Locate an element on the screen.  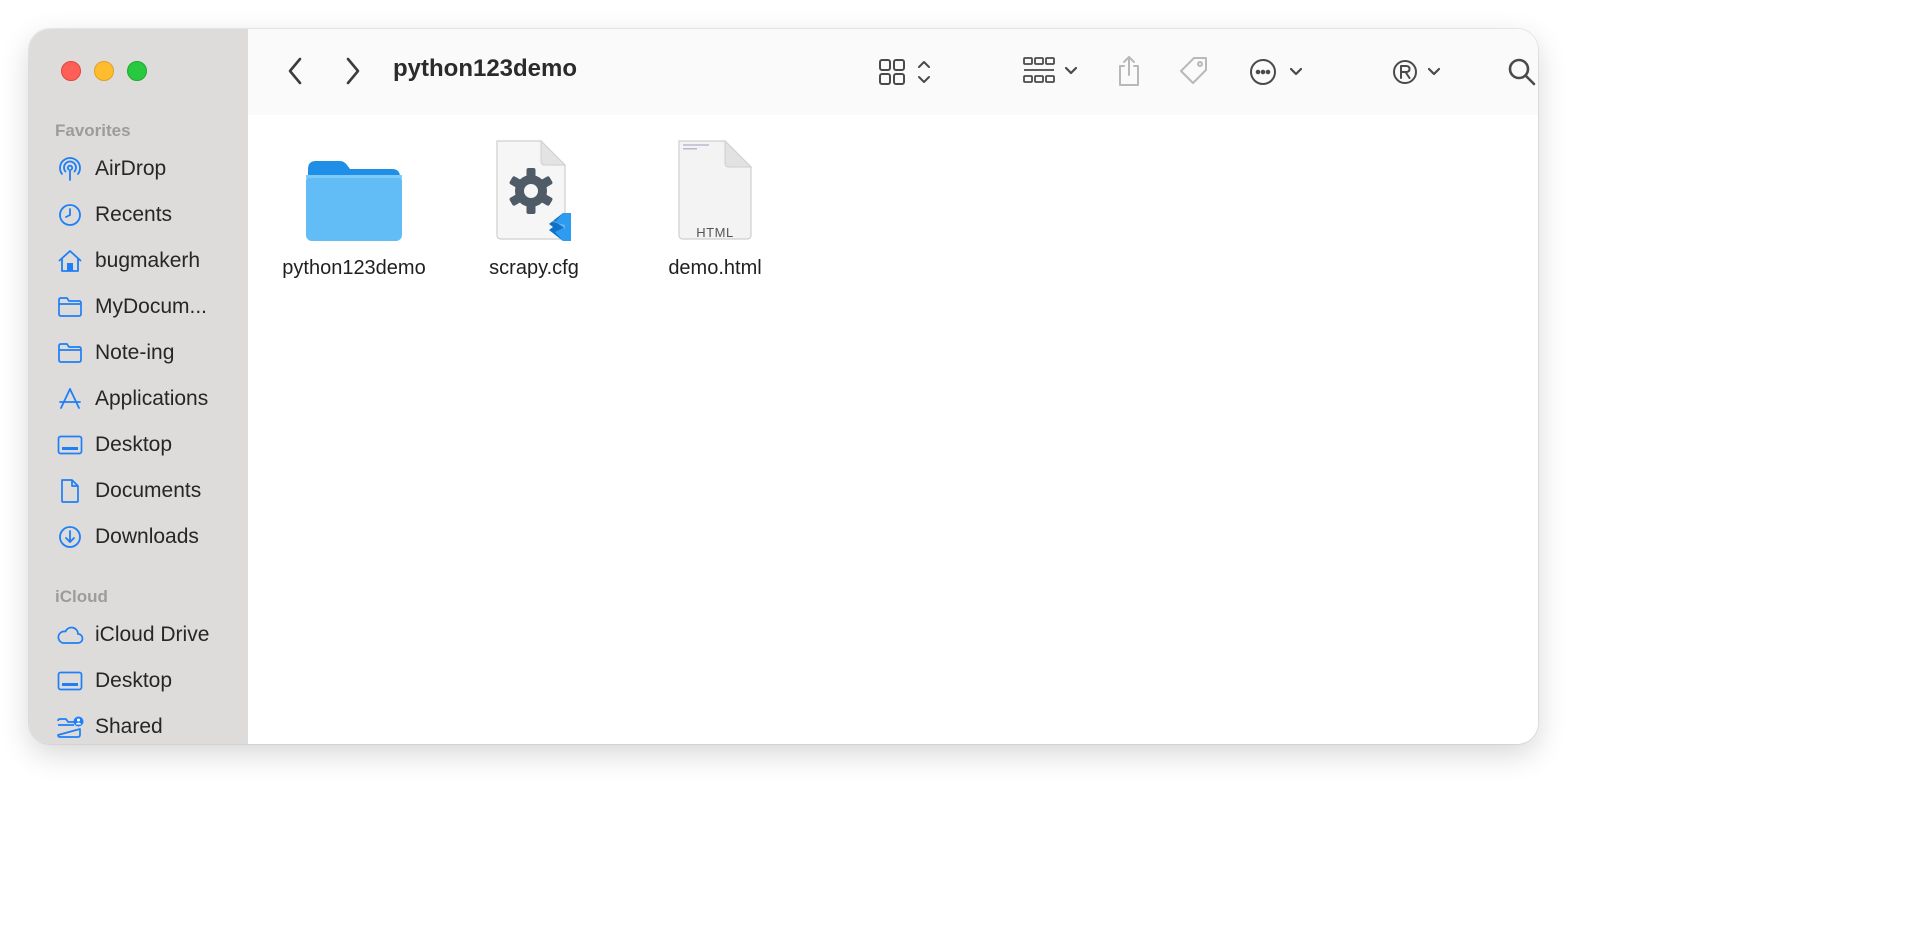
sidebar-item-airdrop: AirDrop is located at coordinates (150, 169).